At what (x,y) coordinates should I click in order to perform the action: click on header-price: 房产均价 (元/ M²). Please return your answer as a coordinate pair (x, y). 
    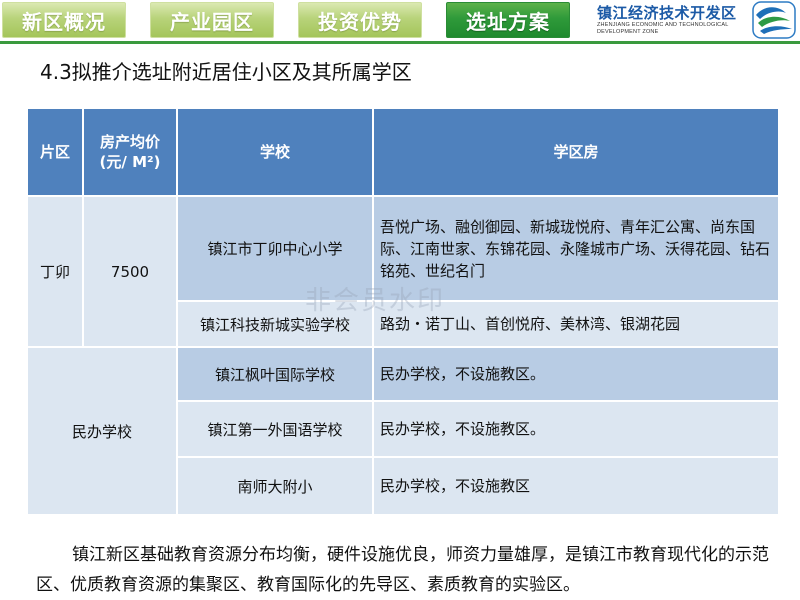
    Looking at the image, I should click on (130, 152).